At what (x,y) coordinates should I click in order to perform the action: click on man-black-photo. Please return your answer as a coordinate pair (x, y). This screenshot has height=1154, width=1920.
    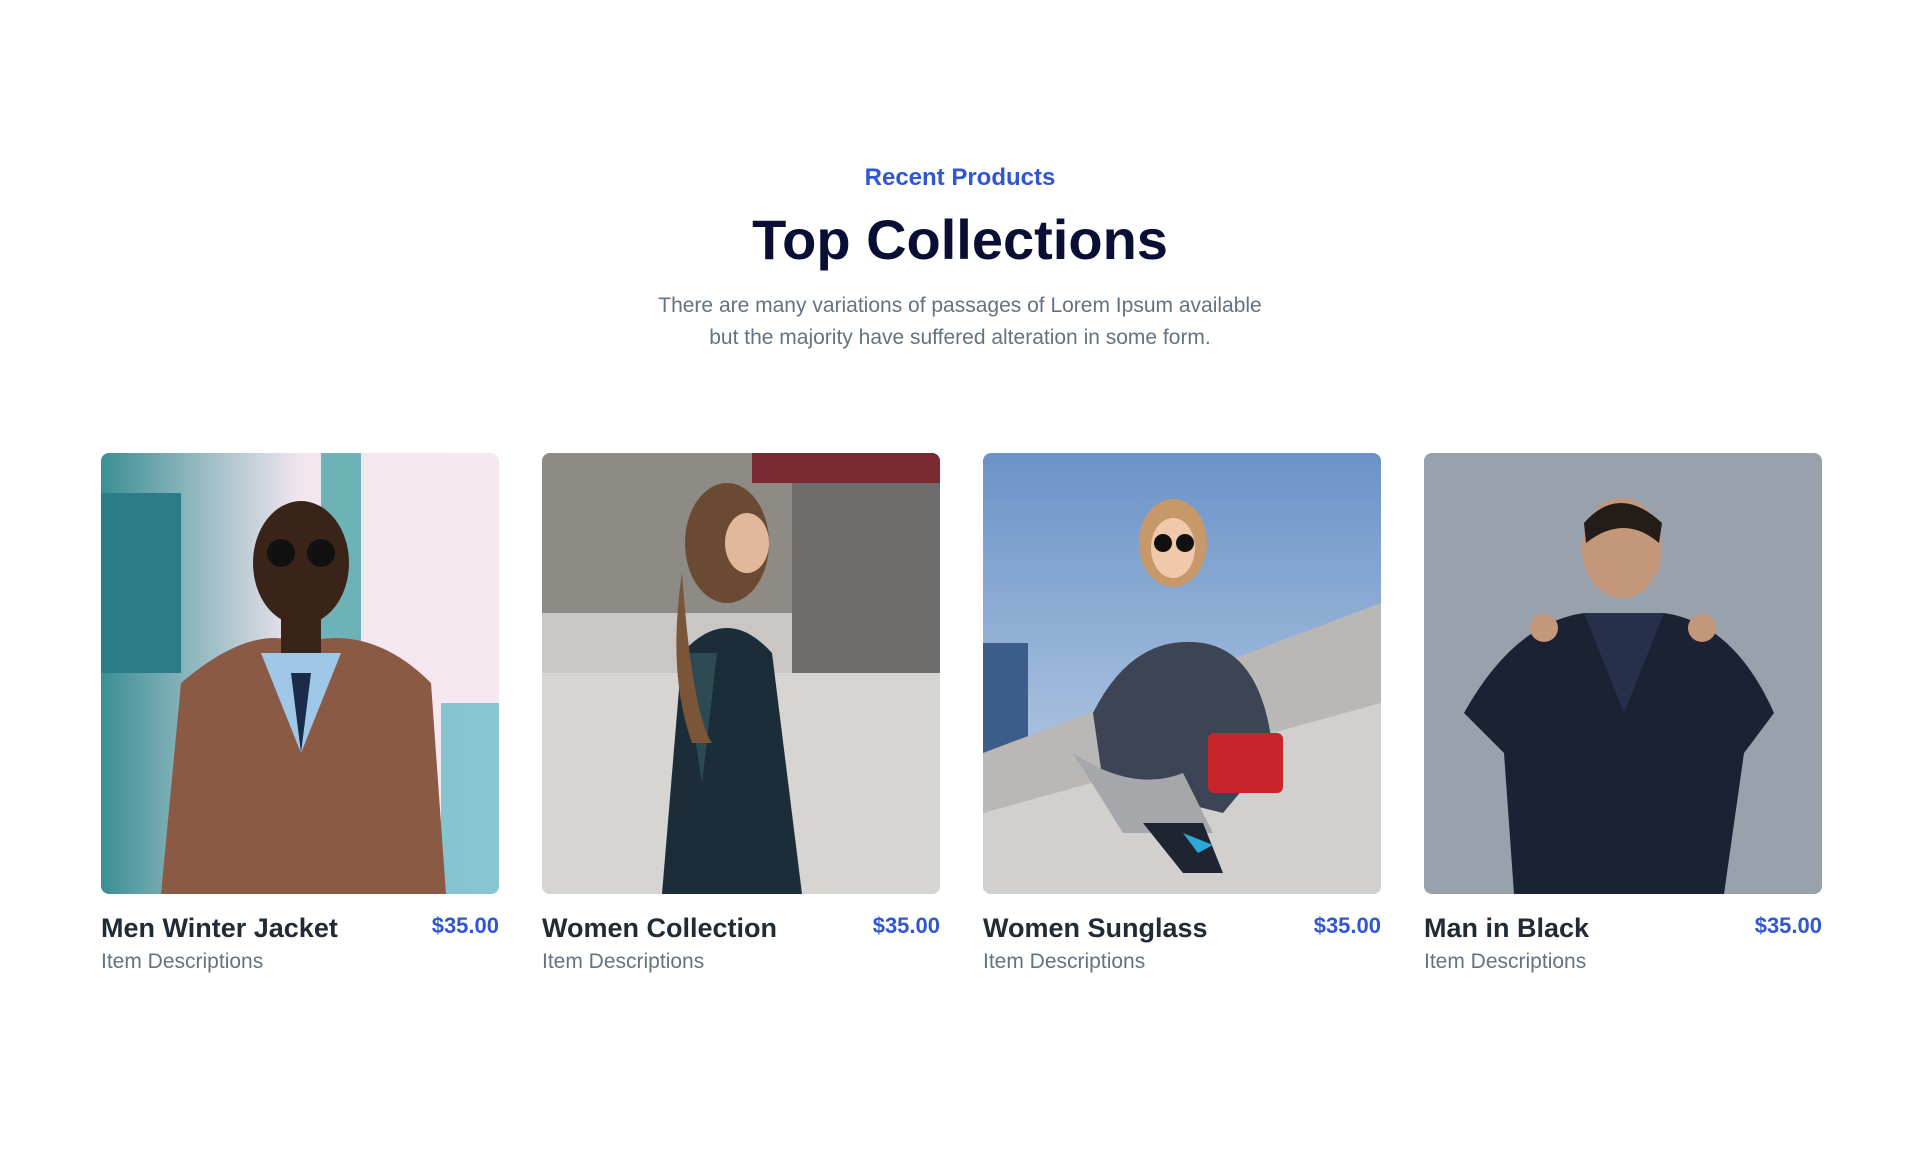
    Looking at the image, I should click on (1623, 673).